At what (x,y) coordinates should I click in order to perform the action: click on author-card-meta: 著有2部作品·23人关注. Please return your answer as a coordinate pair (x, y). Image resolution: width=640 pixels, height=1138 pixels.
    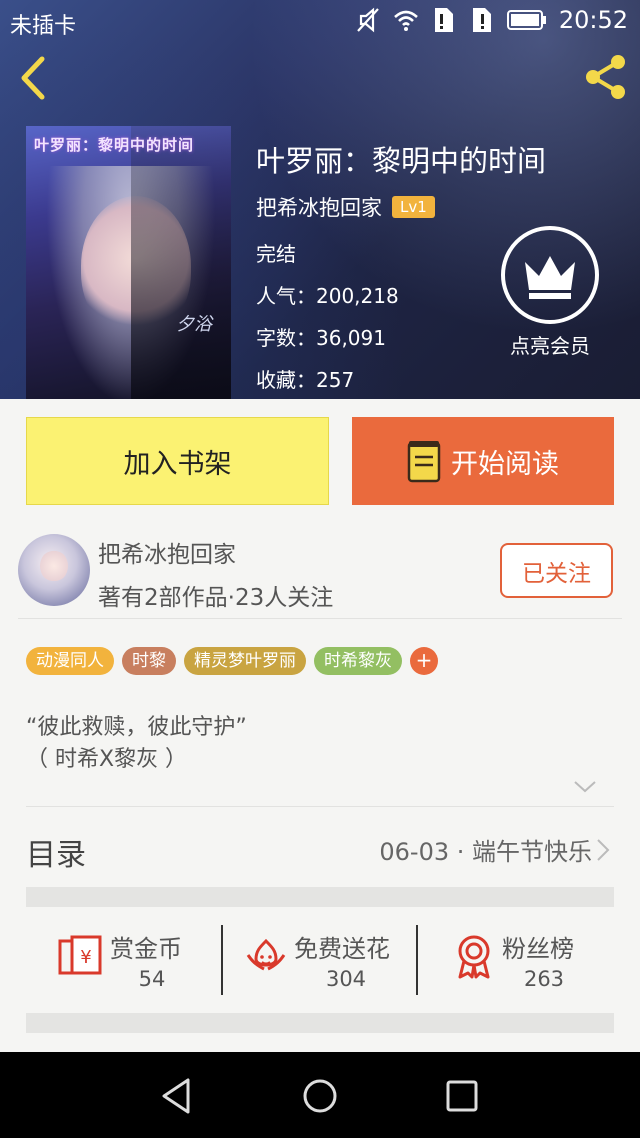
    Looking at the image, I should click on (216, 598).